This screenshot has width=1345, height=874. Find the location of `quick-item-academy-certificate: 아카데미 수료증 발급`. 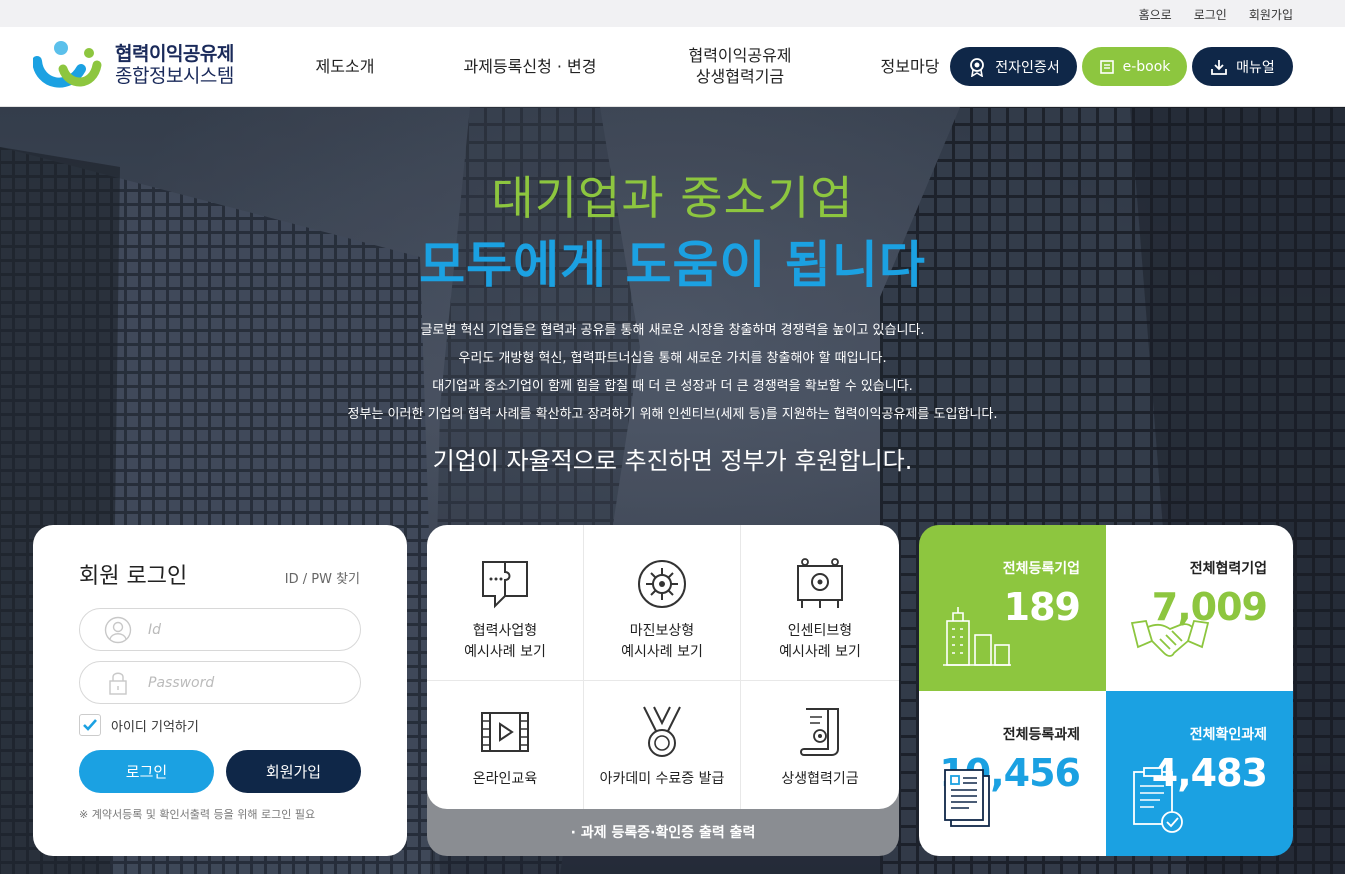

quick-item-academy-certificate: 아카데미 수료증 발급 is located at coordinates (662, 745).